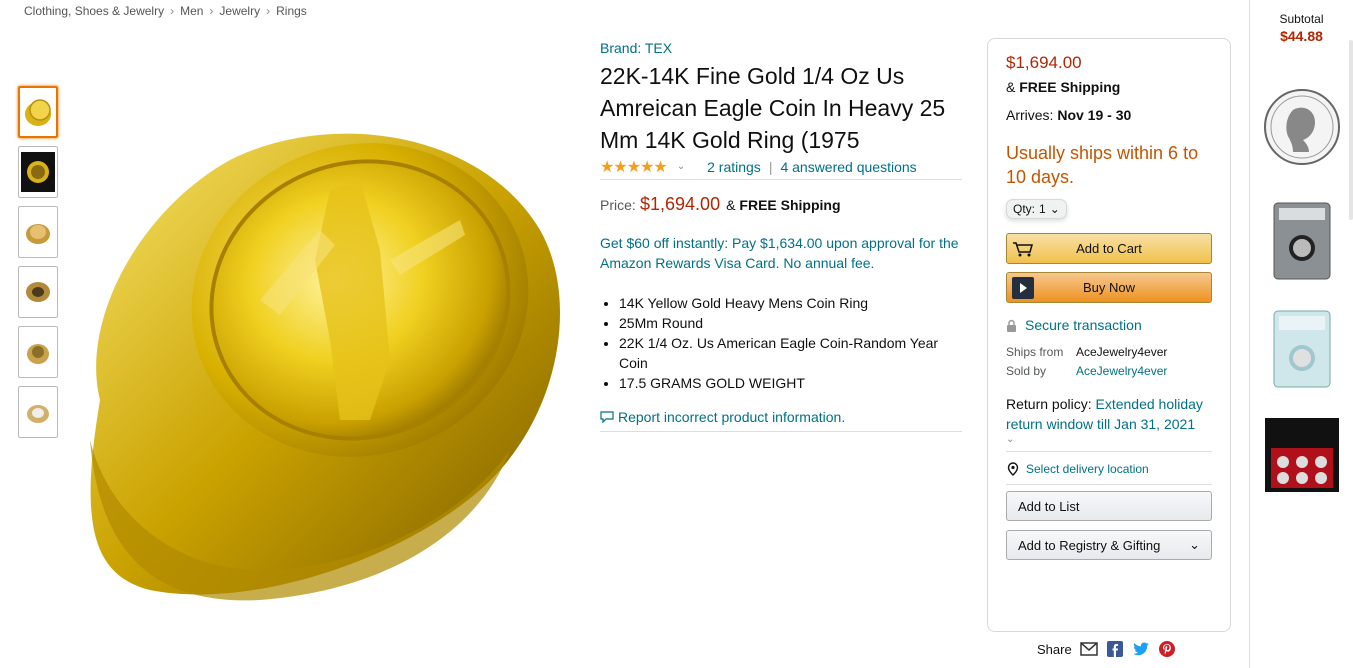 The height and width of the screenshot is (668, 1353). I want to click on twitter-icon, so click(1141, 649).